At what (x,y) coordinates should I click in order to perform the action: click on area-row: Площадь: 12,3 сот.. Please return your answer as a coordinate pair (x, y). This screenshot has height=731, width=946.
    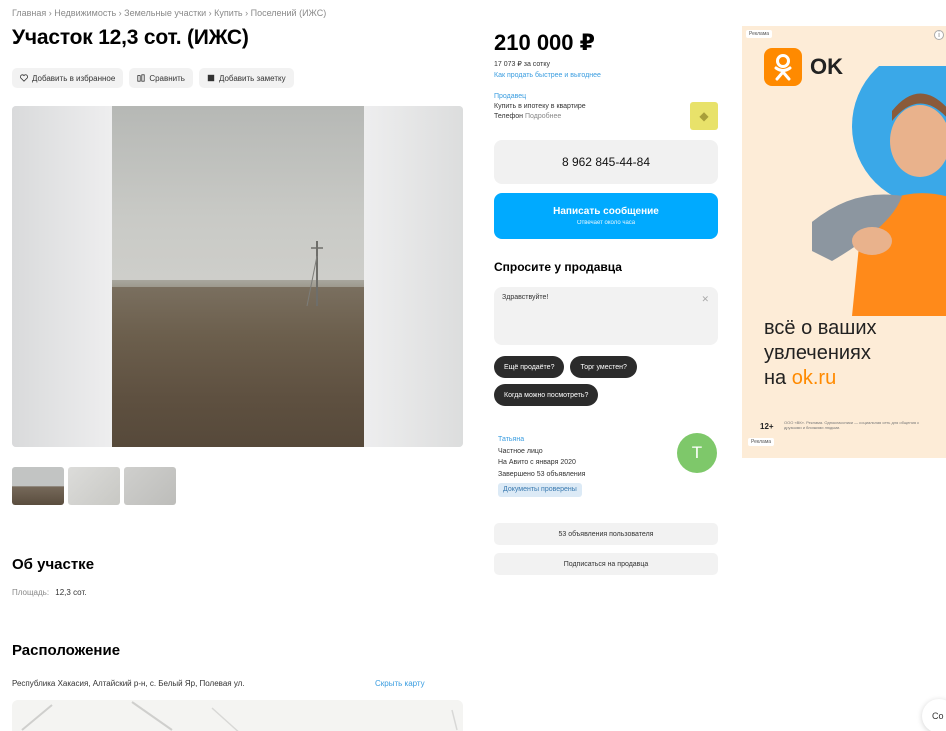
    Looking at the image, I should click on (49, 592).